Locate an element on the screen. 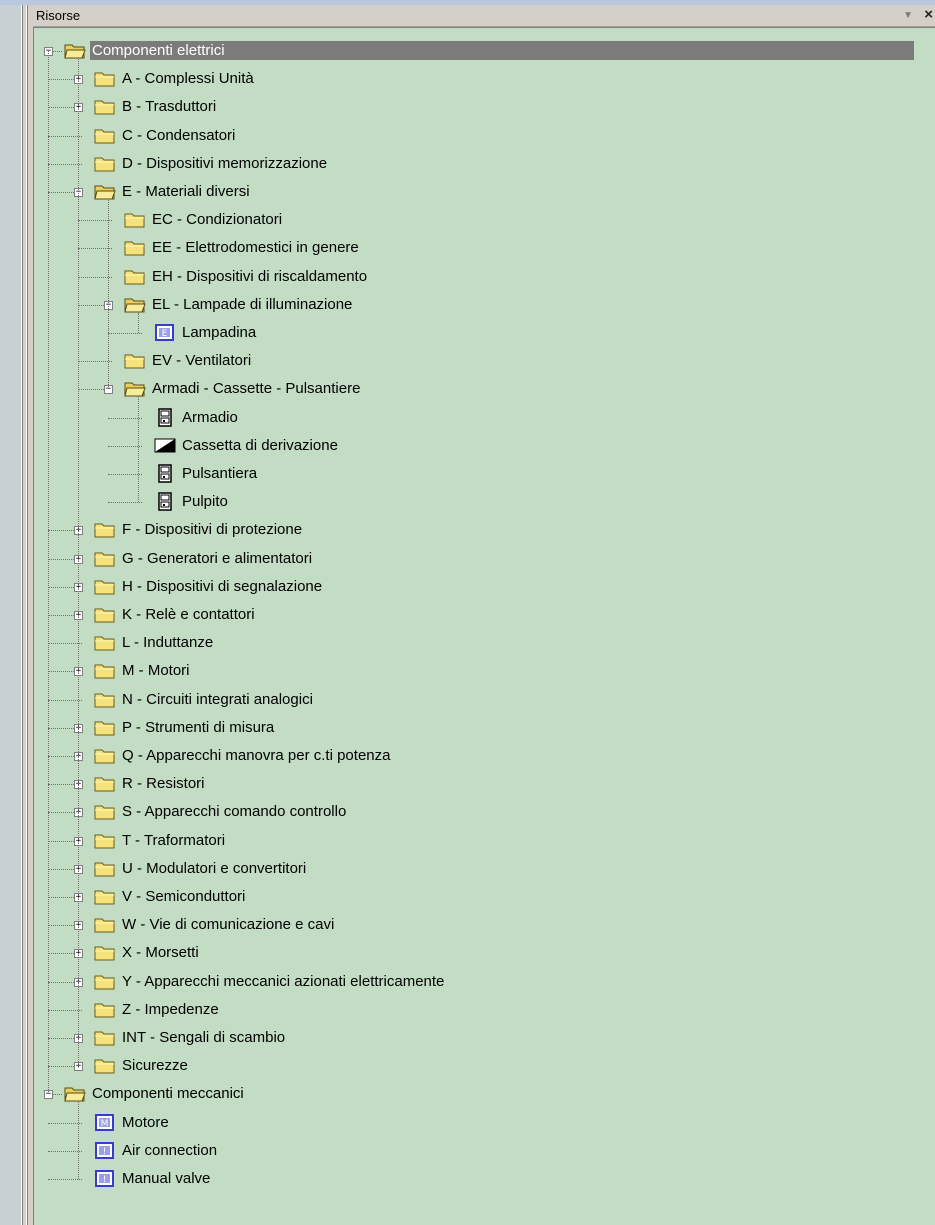 The width and height of the screenshot is (935, 1225). tree-node-eh-dispositivi-di-riscaldamento: EH - Dispositivi di riscaldamento is located at coordinates (484, 277).